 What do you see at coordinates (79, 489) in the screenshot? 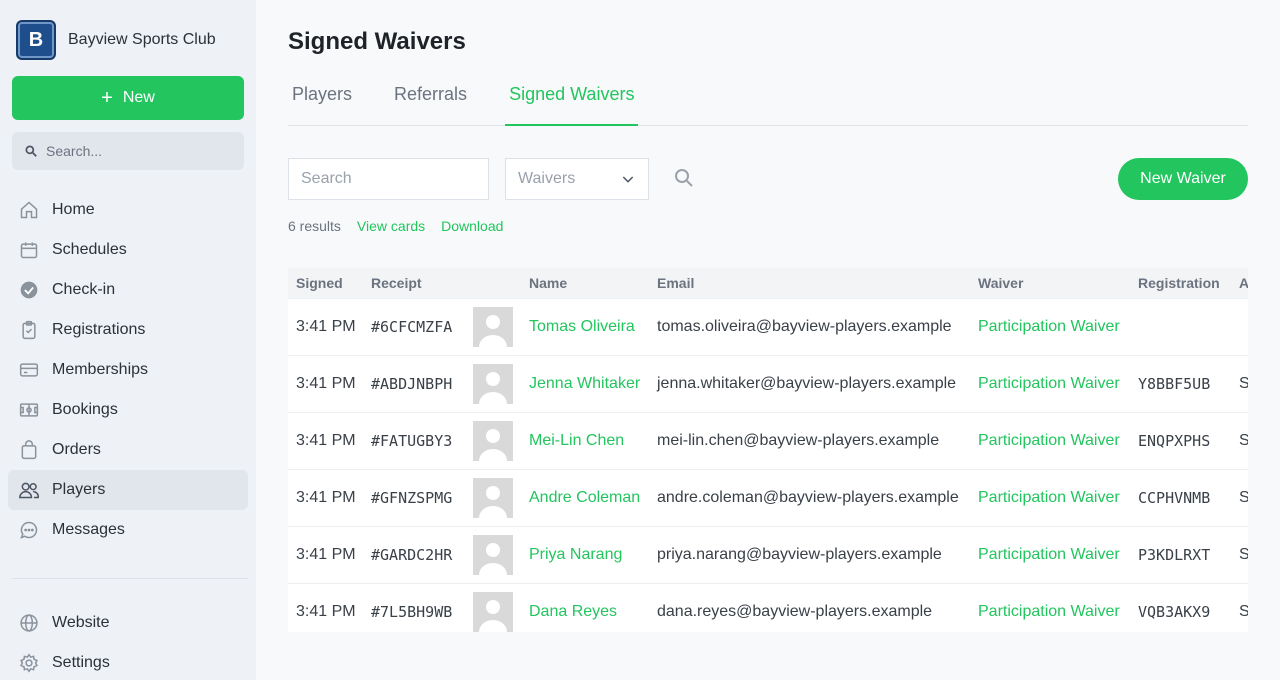
I see `sidebar-item-label: Players` at bounding box center [79, 489].